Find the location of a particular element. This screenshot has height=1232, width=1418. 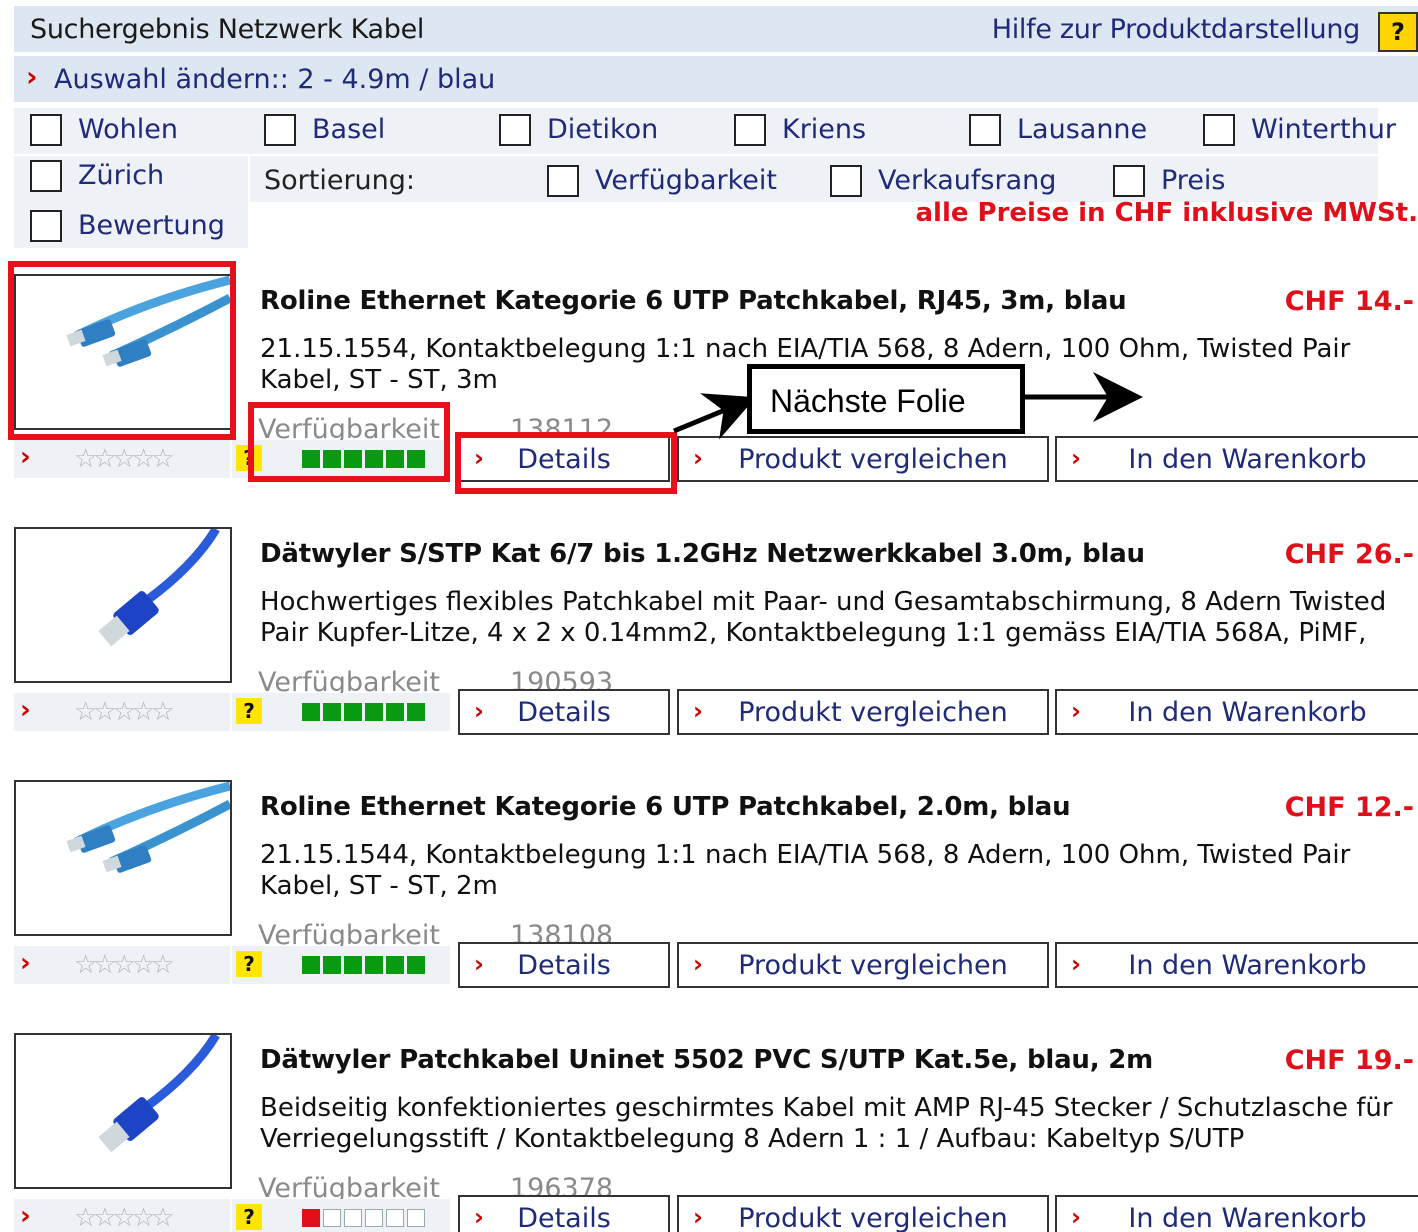

callout-text: Nächste Folie is located at coordinates (868, 401).